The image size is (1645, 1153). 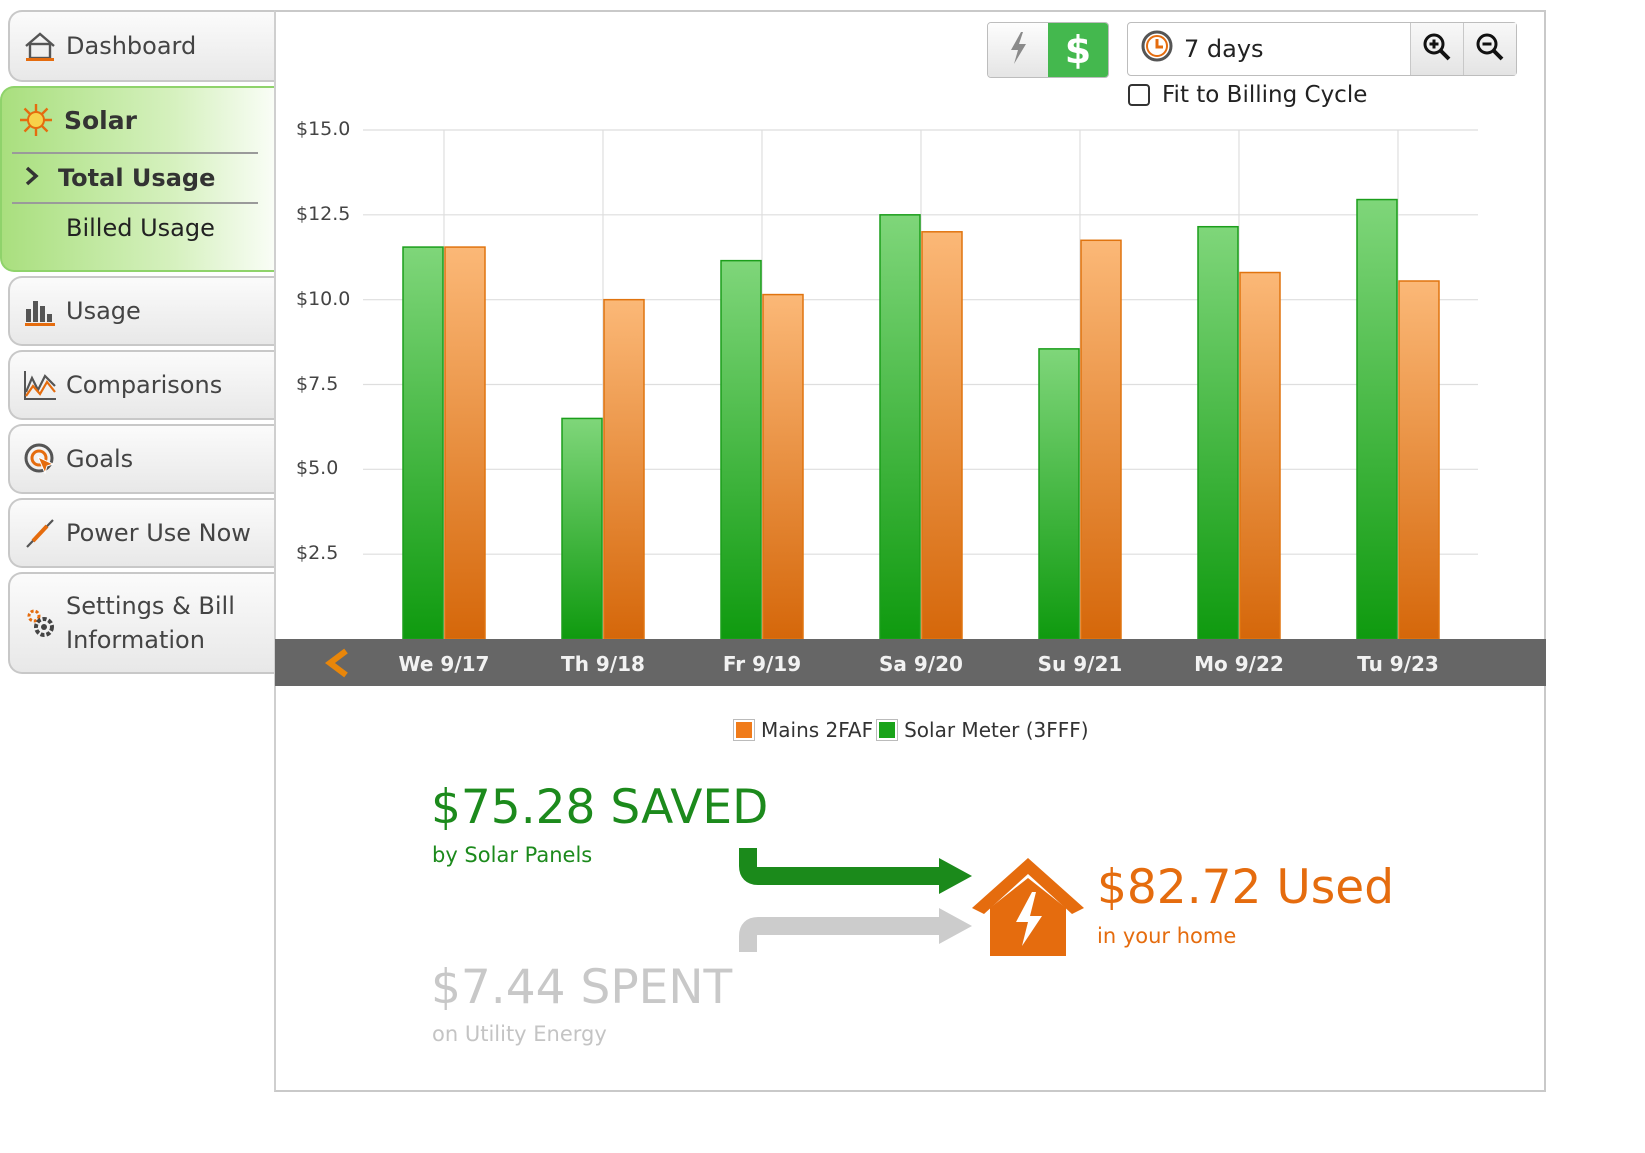 What do you see at coordinates (817, 730) in the screenshot?
I see `legend-label-mains: Mains 2FAF` at bounding box center [817, 730].